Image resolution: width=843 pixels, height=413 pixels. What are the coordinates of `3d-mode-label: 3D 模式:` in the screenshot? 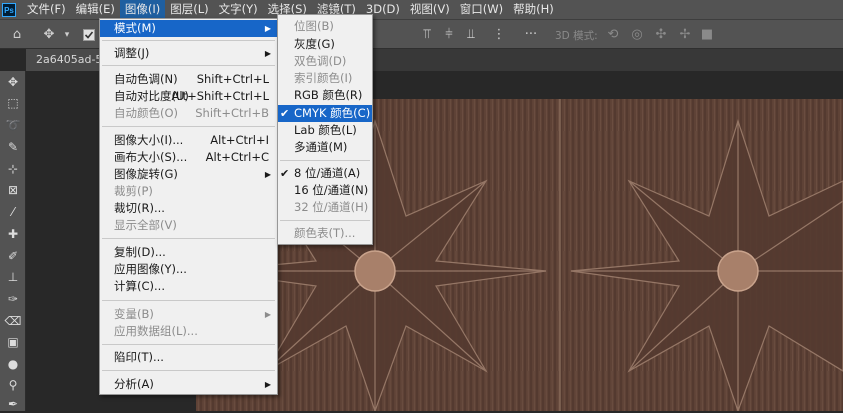 It's located at (576, 36).